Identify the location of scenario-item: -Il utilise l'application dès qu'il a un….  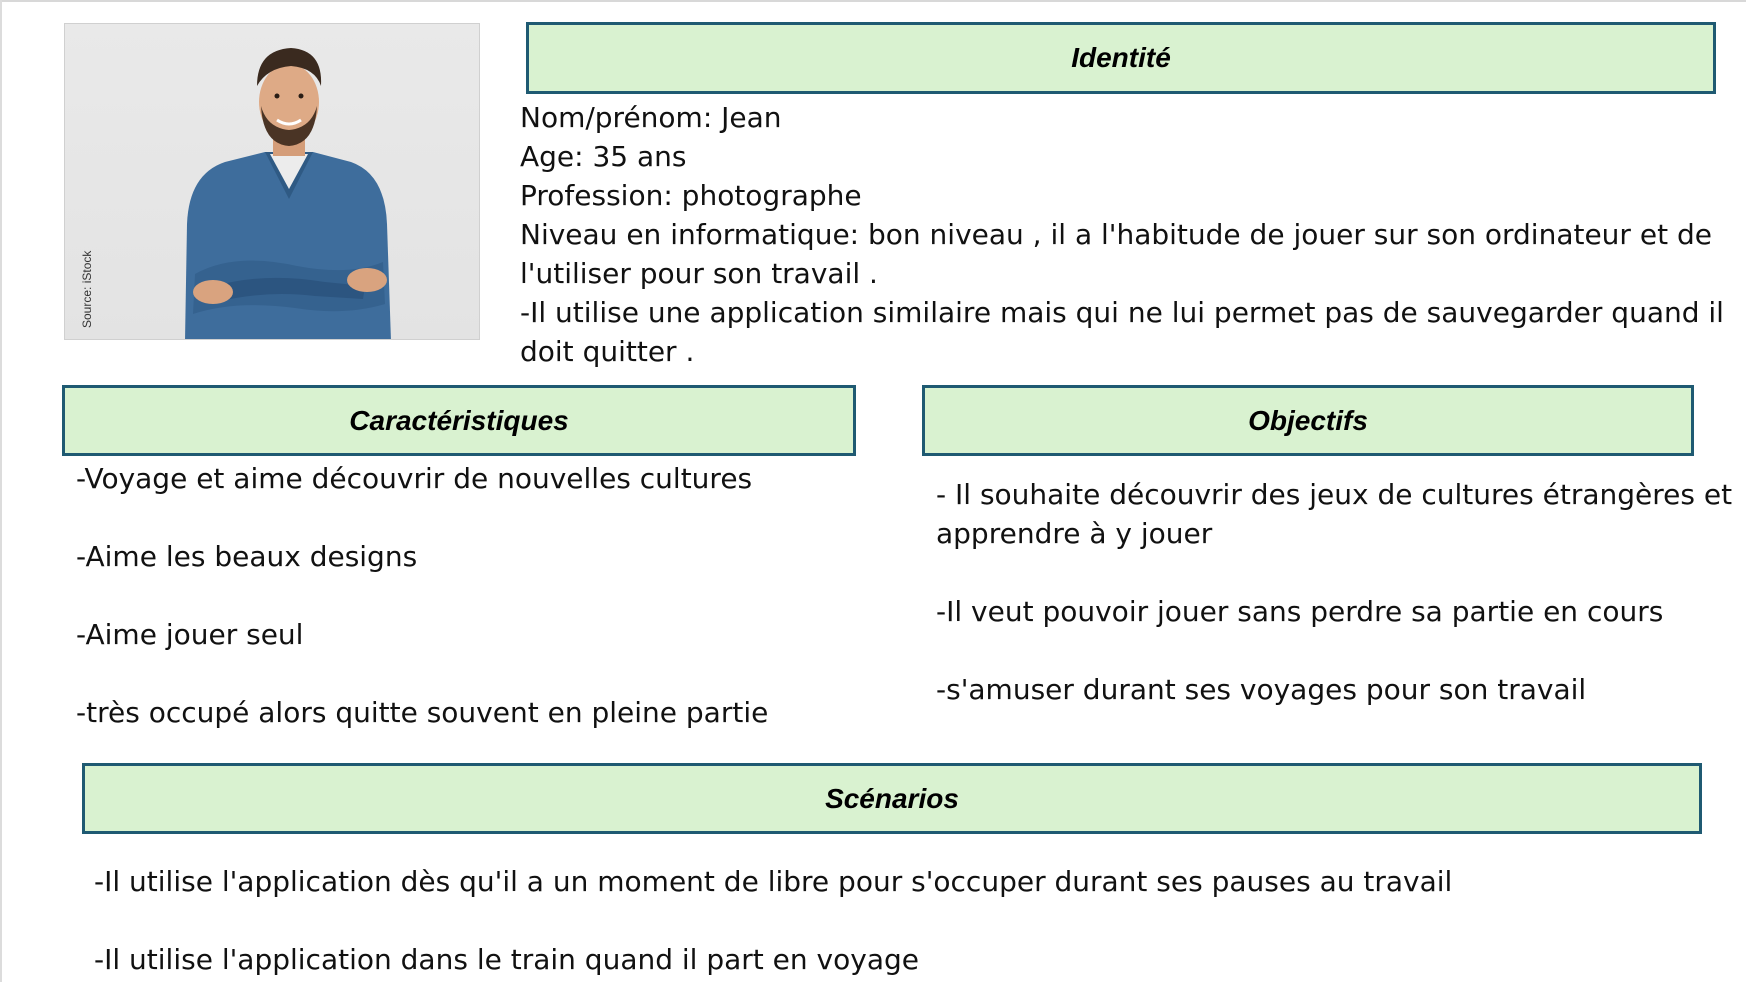
(773, 881).